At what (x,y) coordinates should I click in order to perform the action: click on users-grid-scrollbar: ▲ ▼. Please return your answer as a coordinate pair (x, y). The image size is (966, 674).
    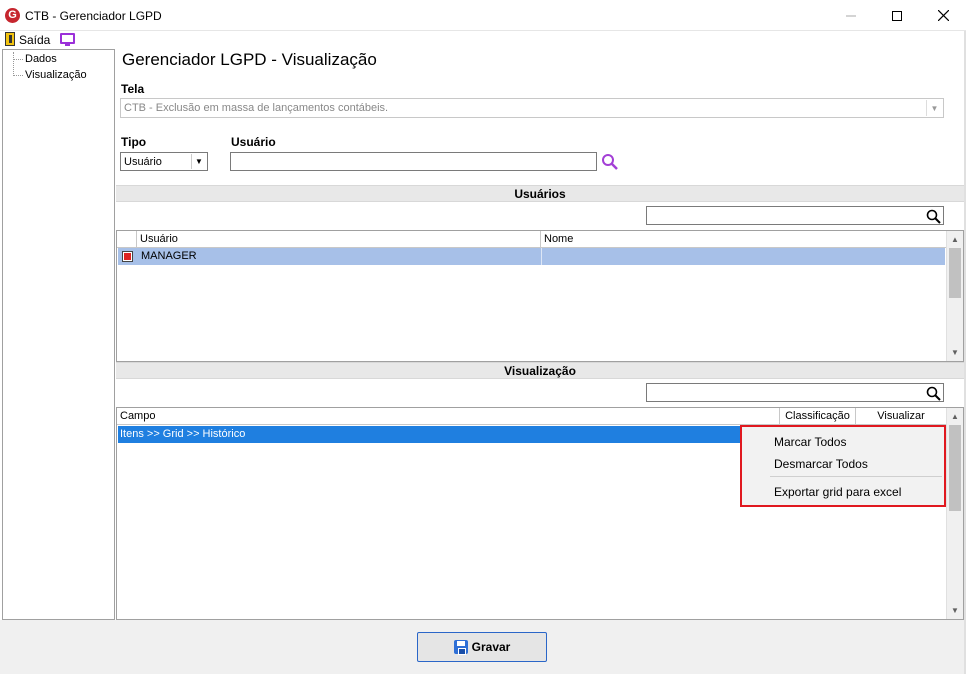
    Looking at the image, I should click on (954, 296).